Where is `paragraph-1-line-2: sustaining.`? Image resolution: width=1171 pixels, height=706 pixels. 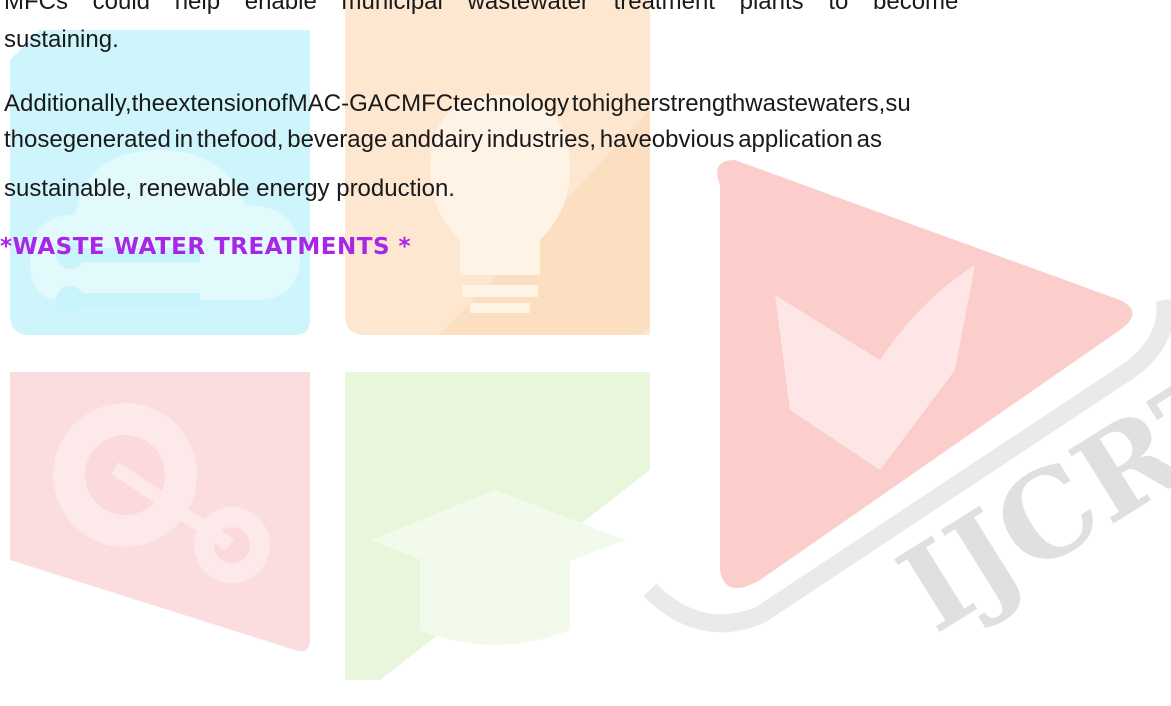
paragraph-1-line-2: sustaining. is located at coordinates (61, 39).